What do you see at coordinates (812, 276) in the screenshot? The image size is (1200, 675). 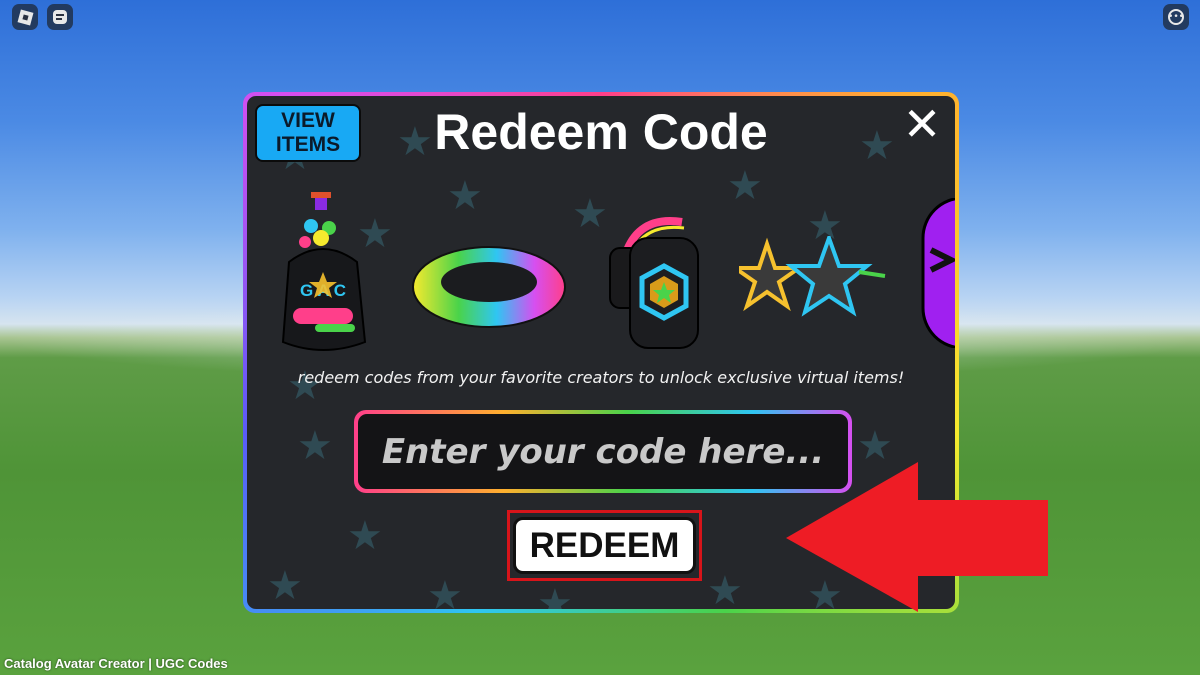 I see `star-sunglasses-icon` at bounding box center [812, 276].